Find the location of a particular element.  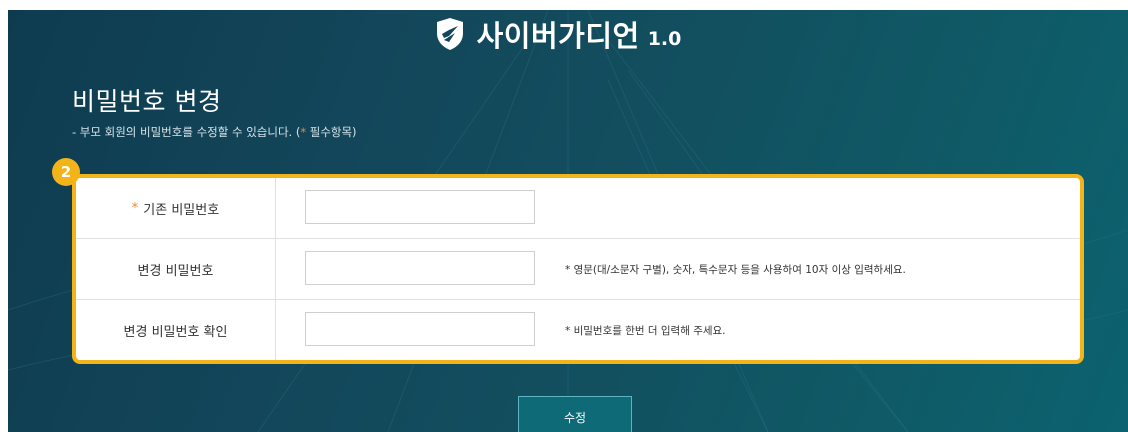

confirm-password-input is located at coordinates (420, 329).